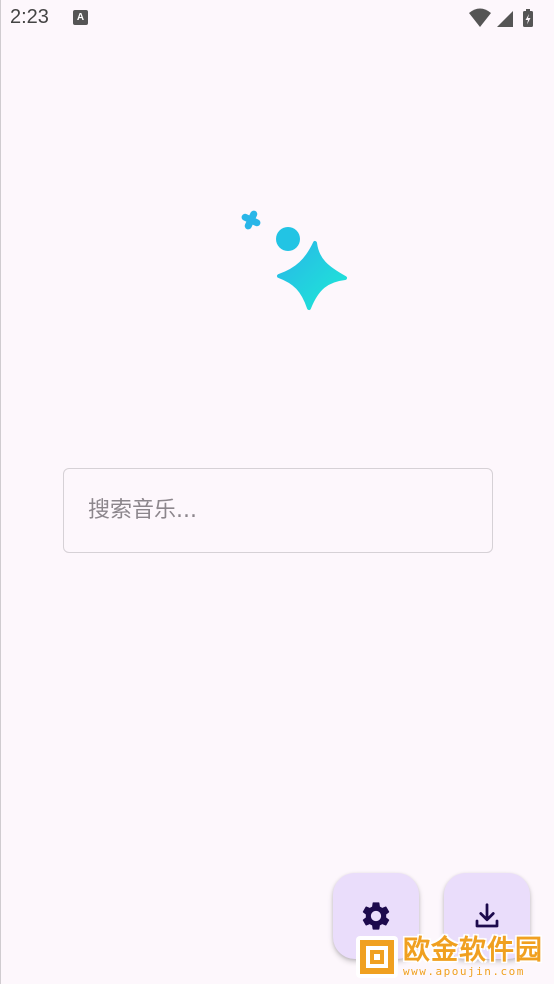 The width and height of the screenshot is (554, 984). I want to click on watermark-logo-icon, so click(377, 957).